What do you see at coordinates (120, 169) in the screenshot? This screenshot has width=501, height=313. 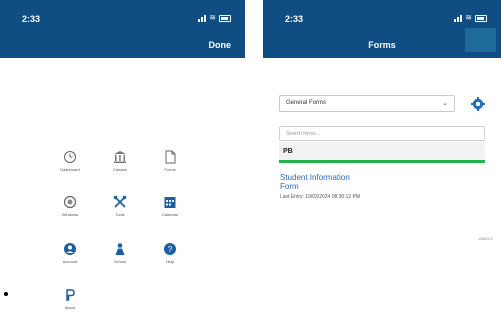 I see `menu-item-label: Classes` at bounding box center [120, 169].